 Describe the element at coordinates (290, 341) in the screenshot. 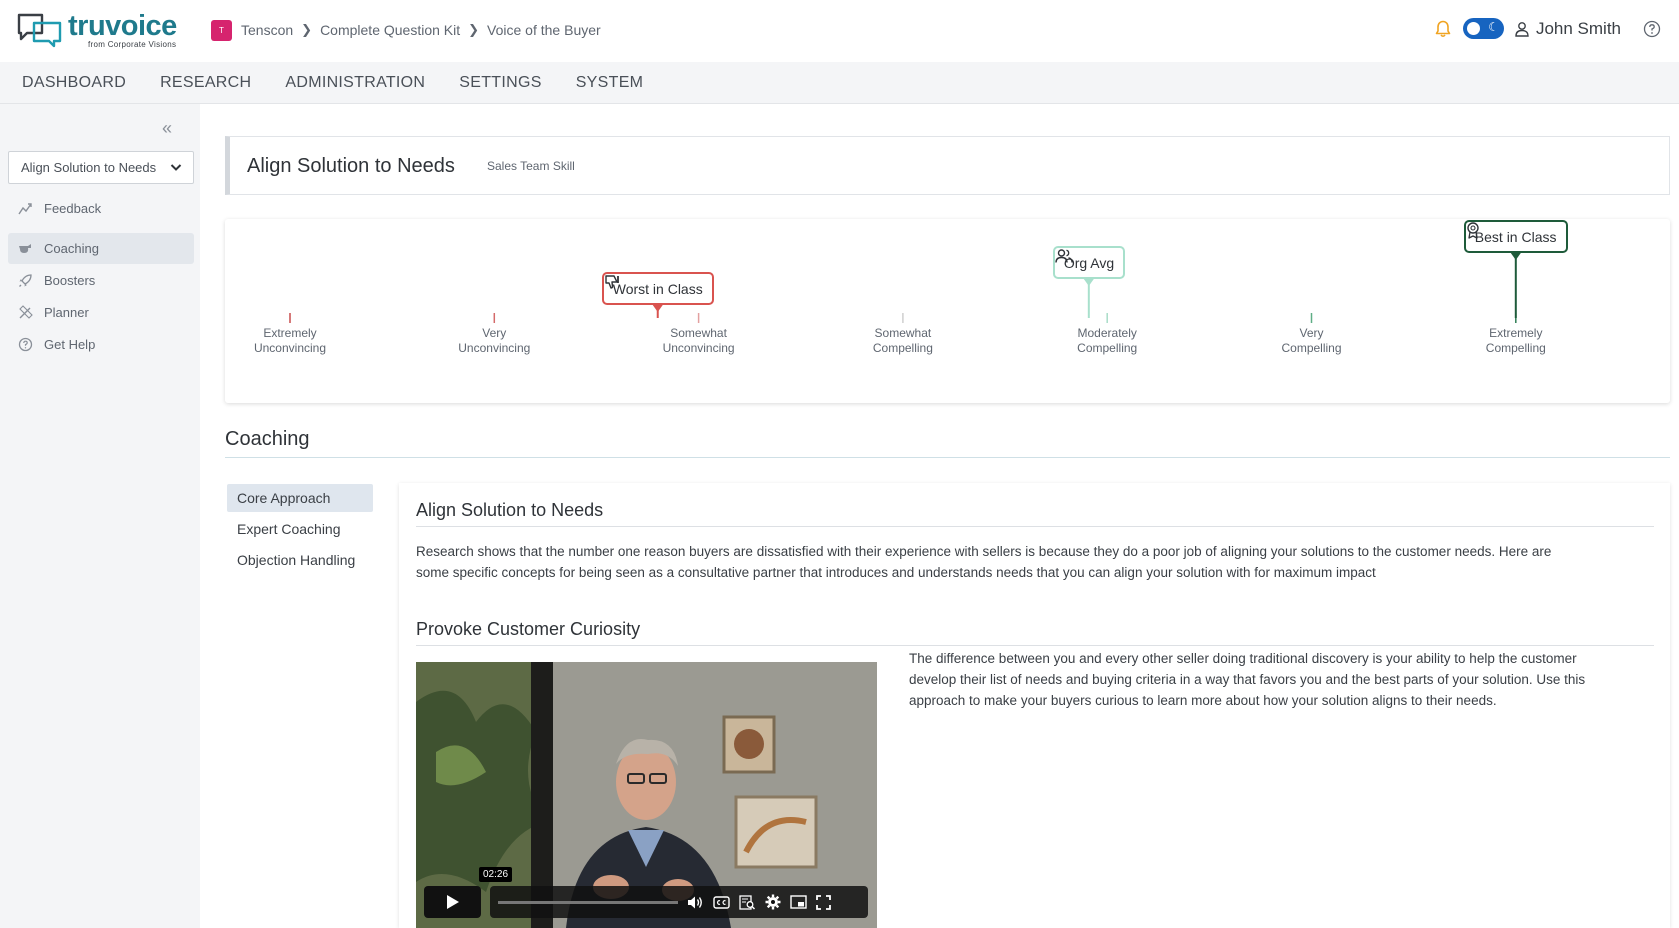

I see `scale-level-label: Extremely Unconvincing` at that location.